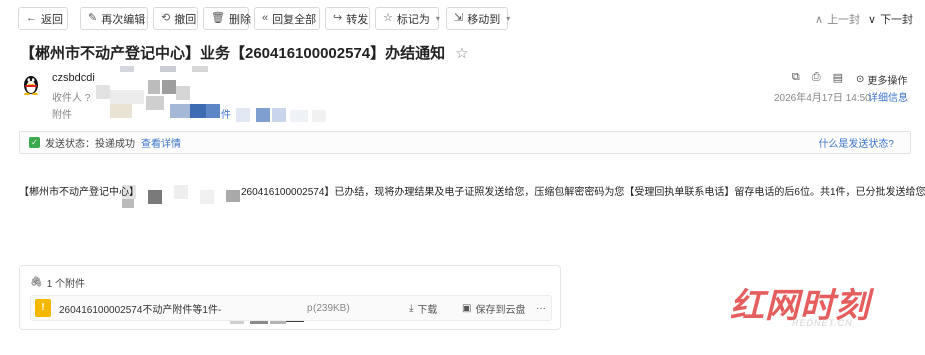 This screenshot has height=355, width=925. I want to click on recall-icon: ⟲, so click(166, 18).